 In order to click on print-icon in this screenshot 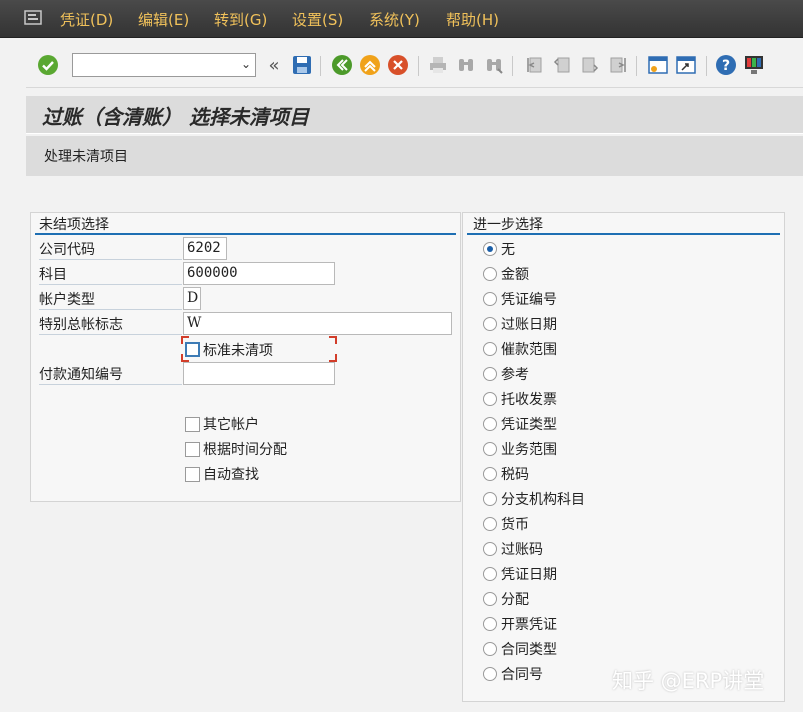, I will do `click(438, 65)`.